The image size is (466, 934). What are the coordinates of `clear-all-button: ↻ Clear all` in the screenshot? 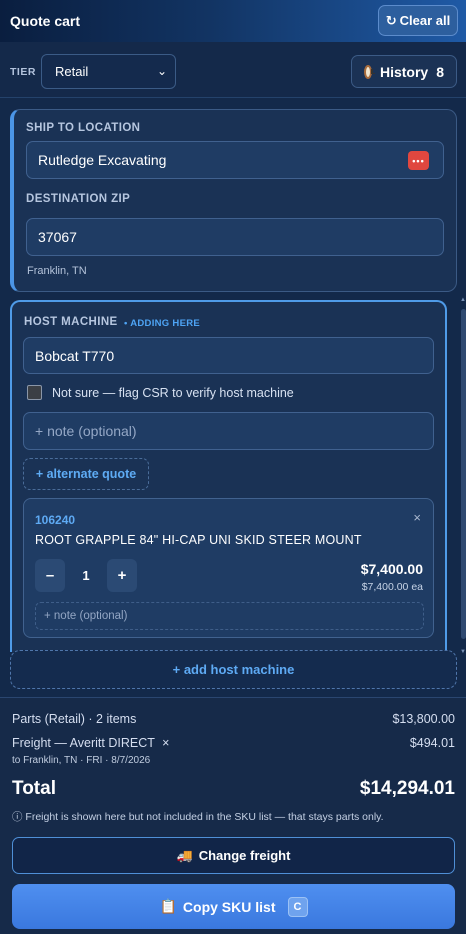 It's located at (418, 20).